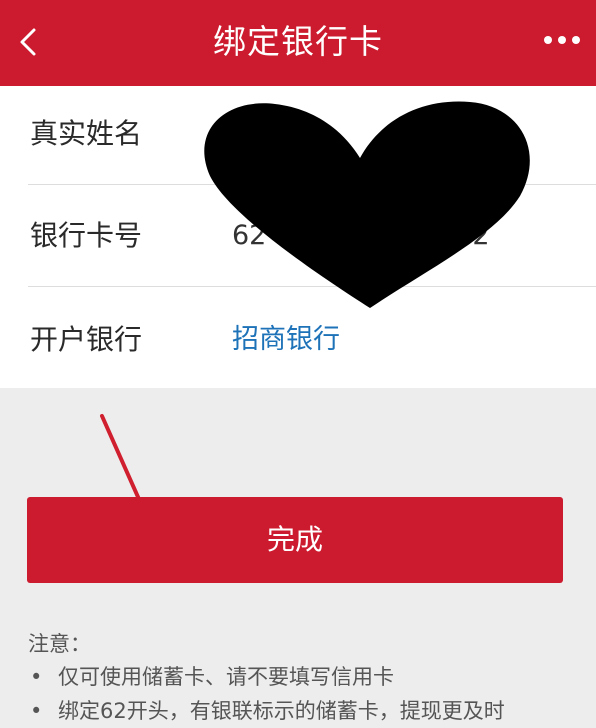 The image size is (596, 728). I want to click on real-name-label: 真实姓名, so click(86, 133).